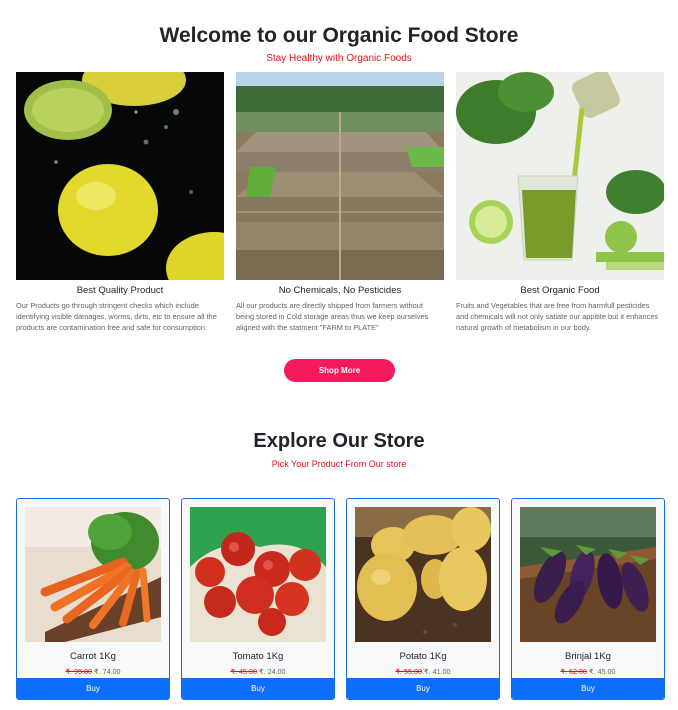  Describe the element at coordinates (78, 671) in the screenshot. I see `product-old-price: ₹. 95.00` at that location.